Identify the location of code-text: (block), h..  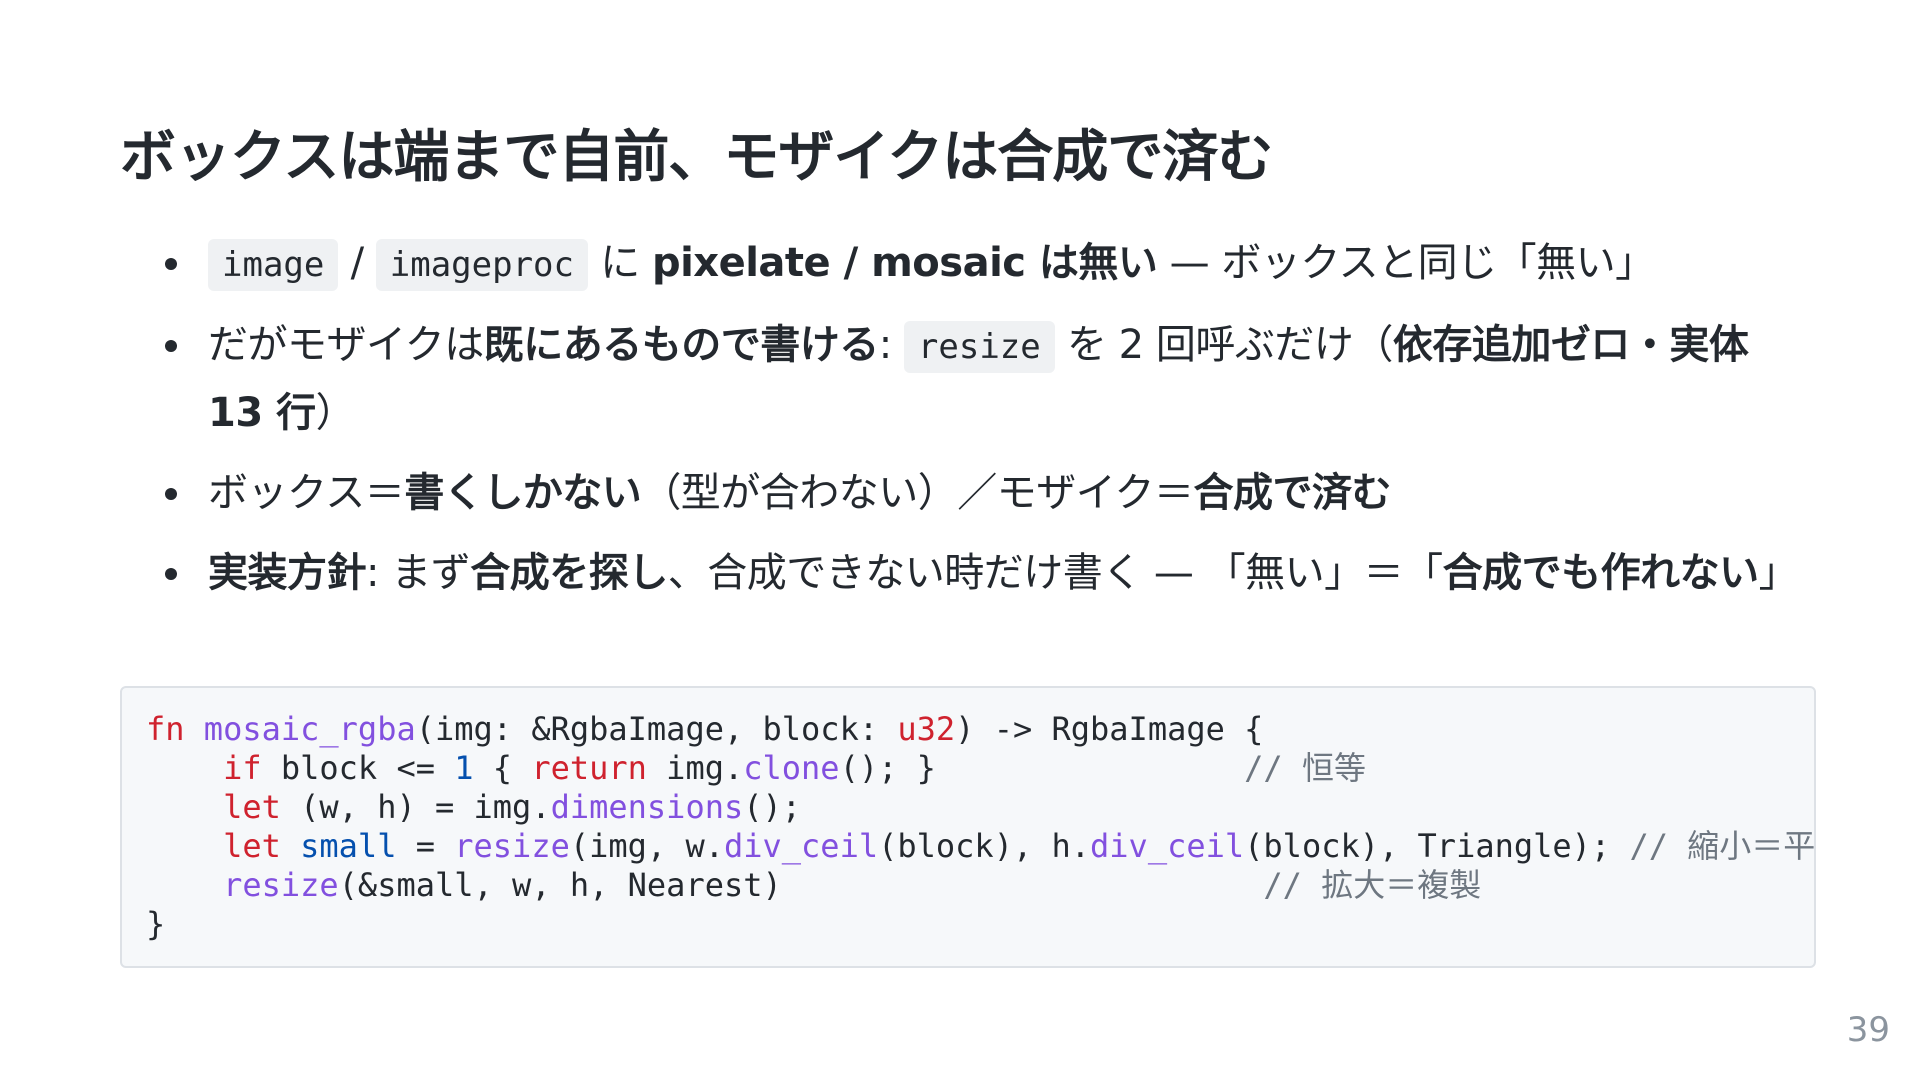
(984, 846).